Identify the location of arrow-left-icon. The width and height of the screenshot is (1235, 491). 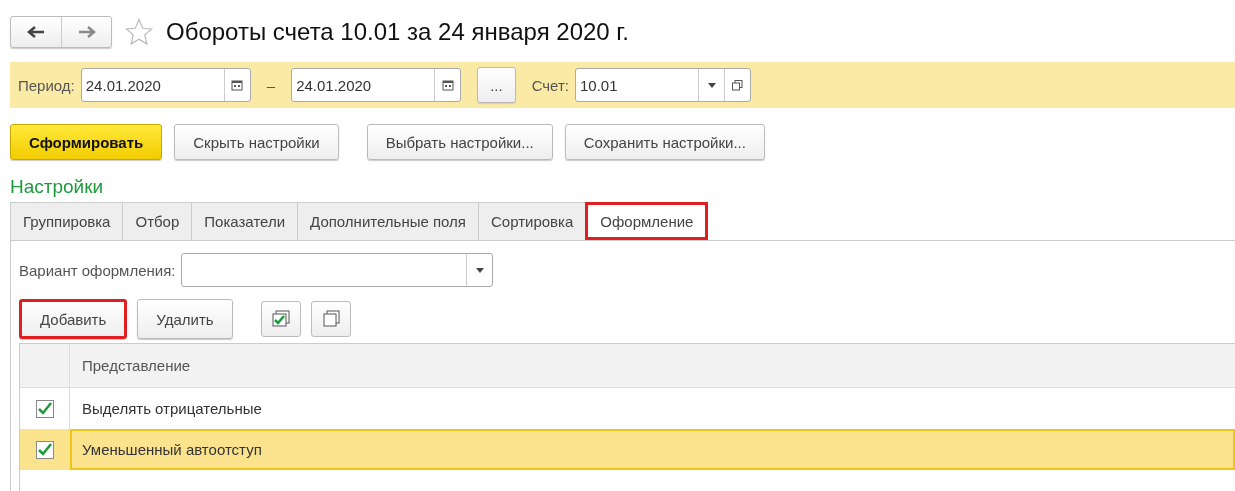
(36, 32).